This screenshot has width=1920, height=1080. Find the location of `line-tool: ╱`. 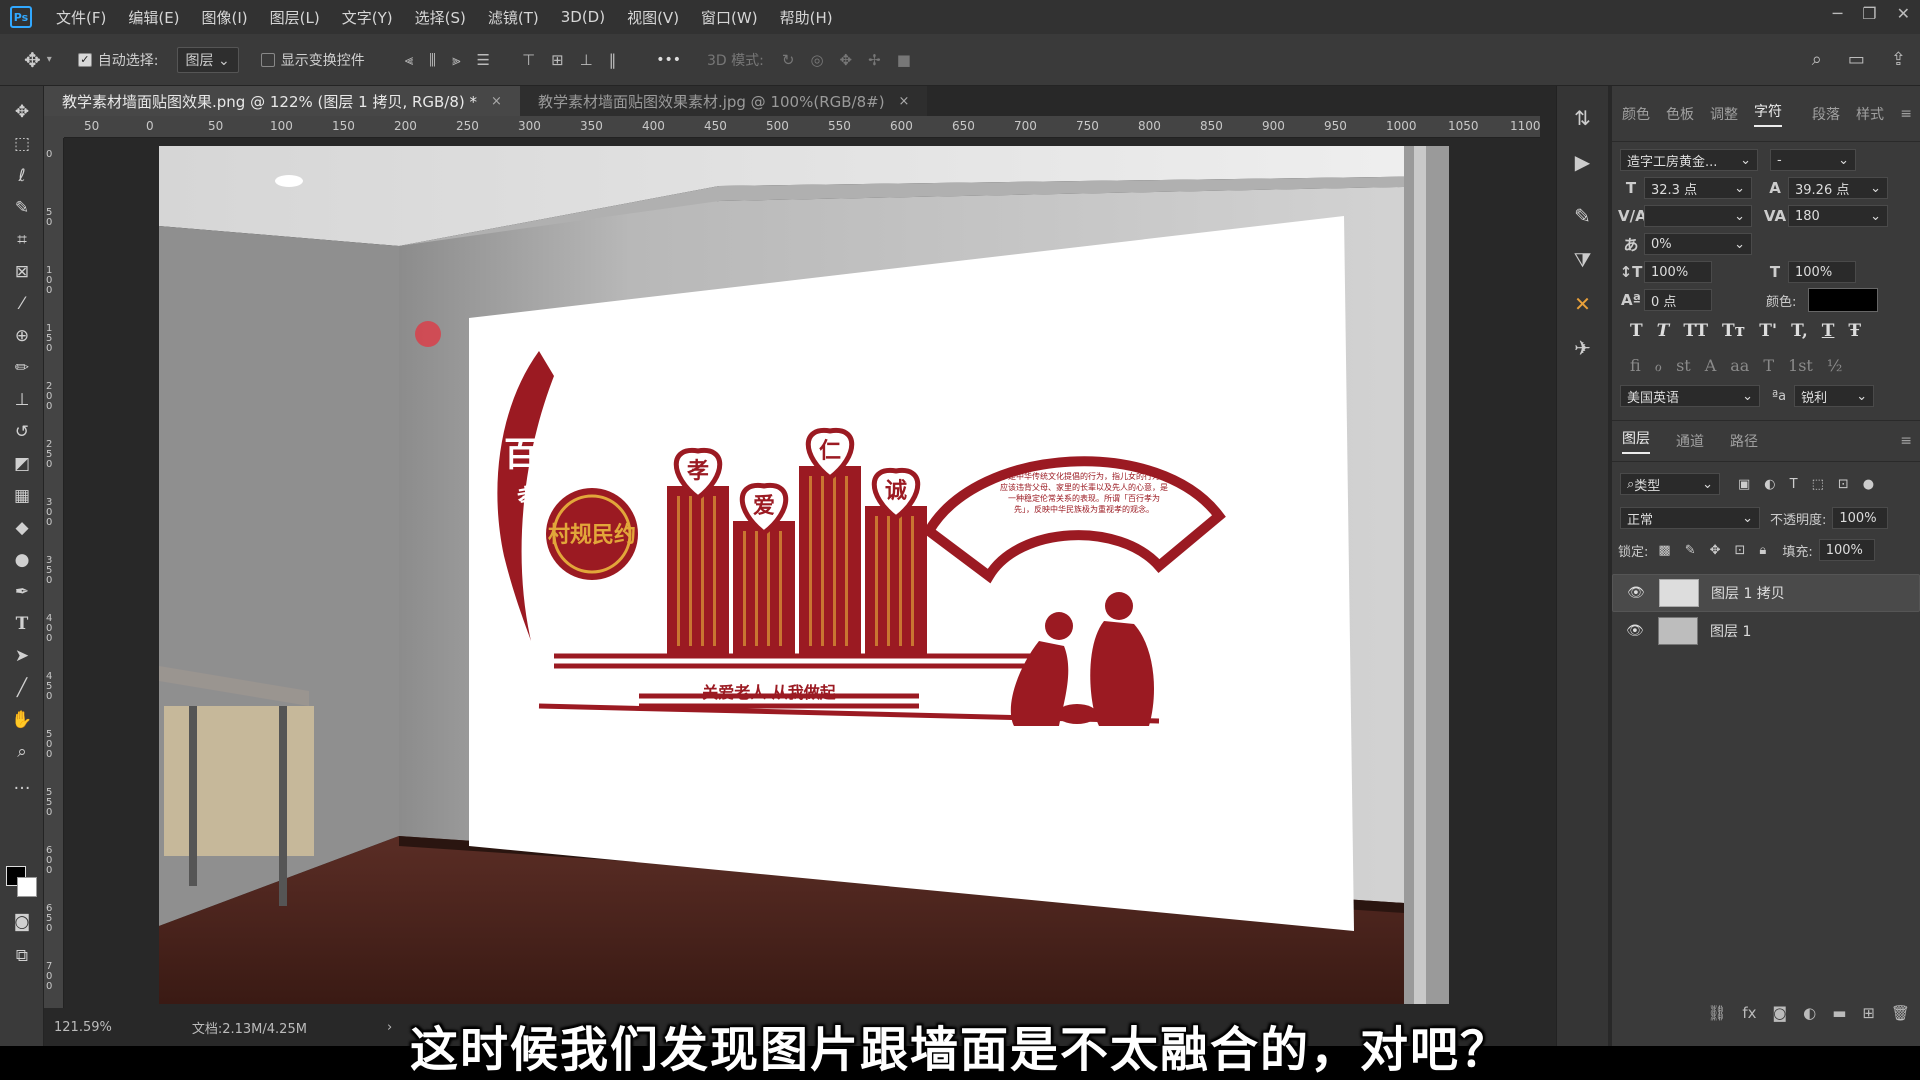

line-tool: ╱ is located at coordinates (22, 688).